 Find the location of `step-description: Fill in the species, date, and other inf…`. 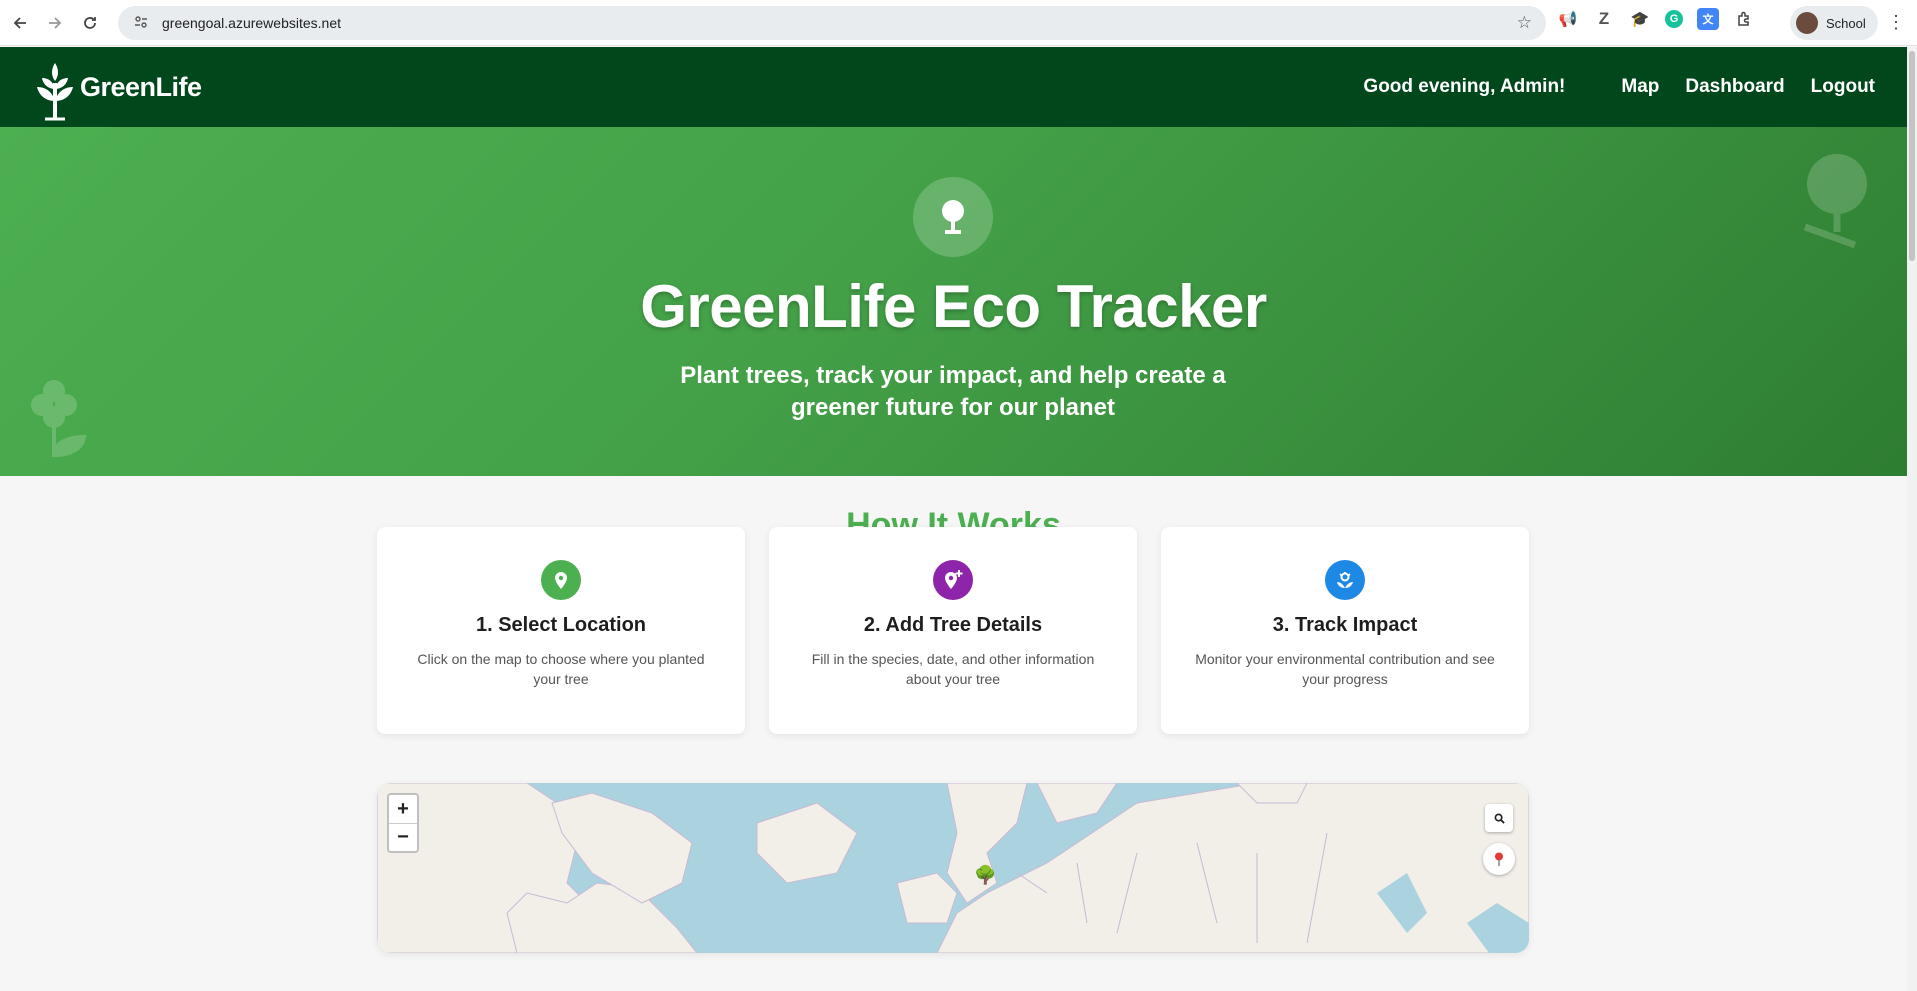

step-description: Fill in the species, date, and other inf… is located at coordinates (953, 669).